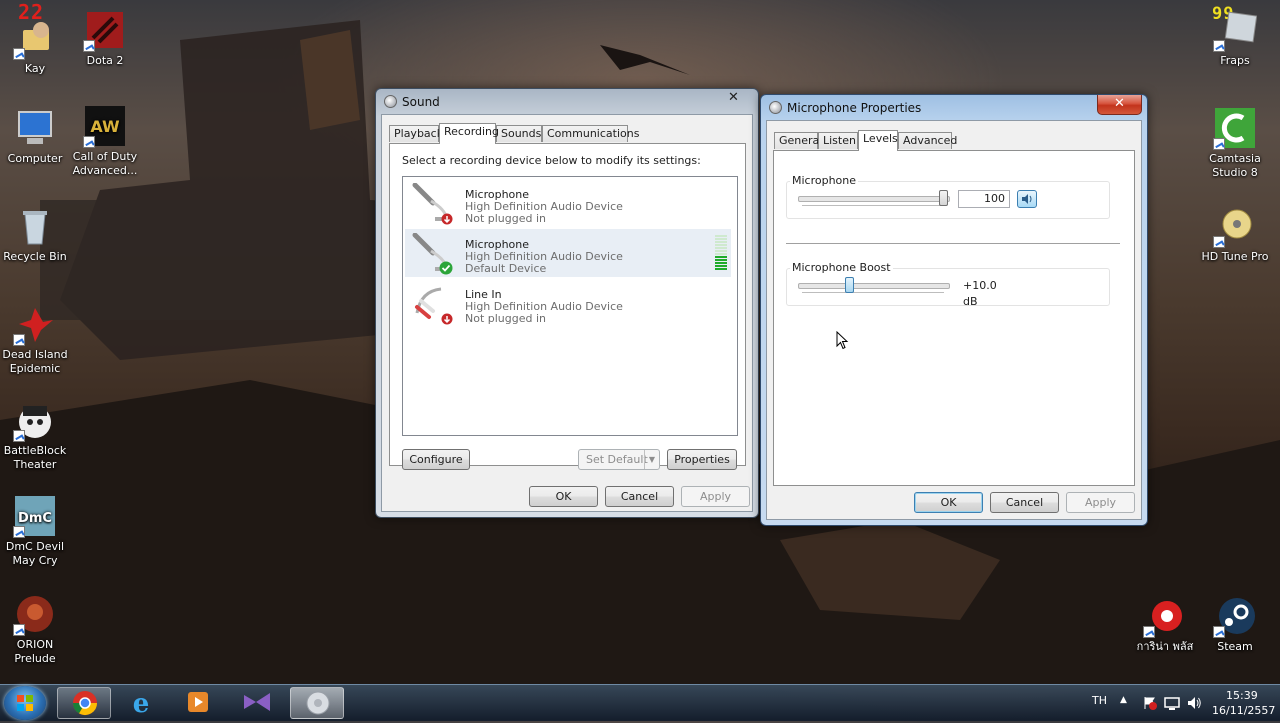  Describe the element at coordinates (446, 268) in the screenshot. I see `default-check-icon` at that location.